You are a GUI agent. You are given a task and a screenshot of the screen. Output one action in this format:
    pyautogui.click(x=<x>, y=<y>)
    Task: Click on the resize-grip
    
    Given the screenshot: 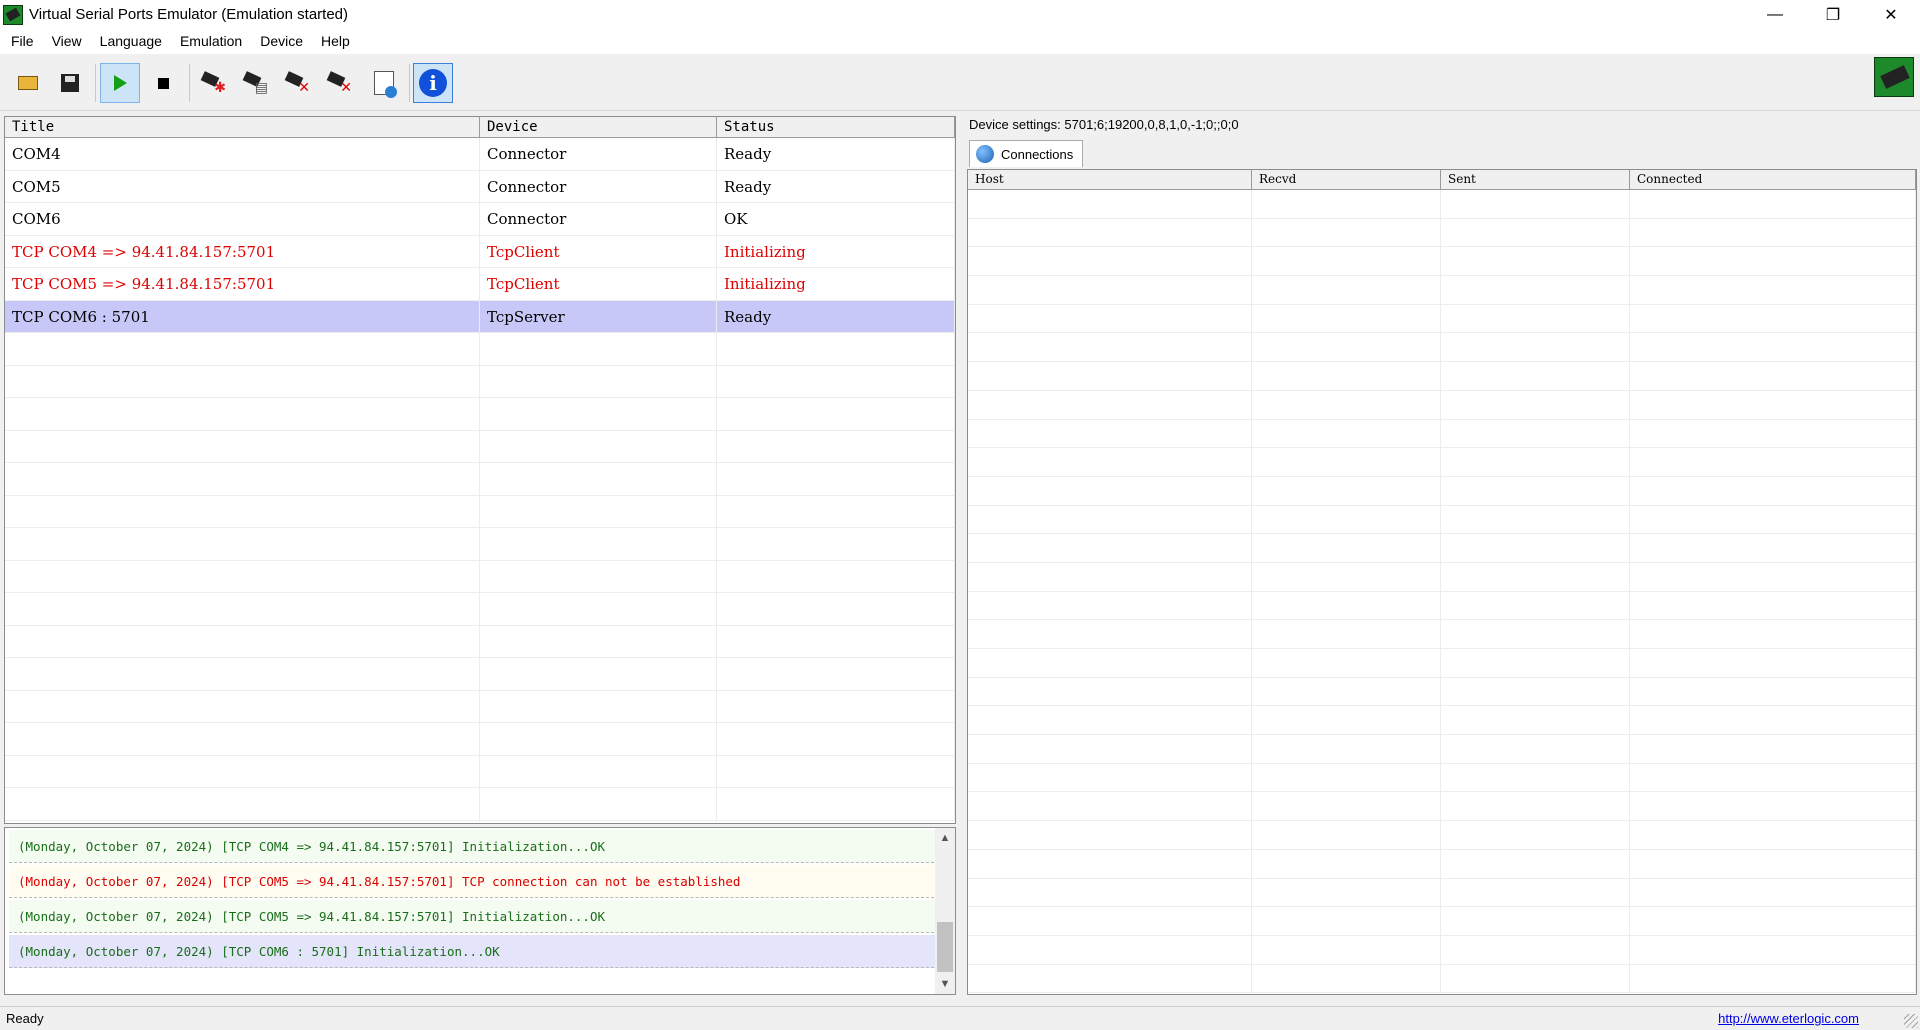 What is the action you would take?
    pyautogui.click(x=1911, y=1021)
    